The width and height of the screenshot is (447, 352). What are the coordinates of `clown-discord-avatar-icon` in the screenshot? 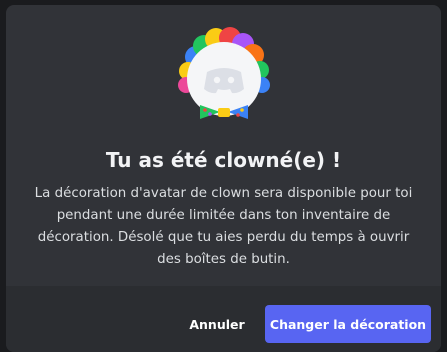 It's located at (224, 73).